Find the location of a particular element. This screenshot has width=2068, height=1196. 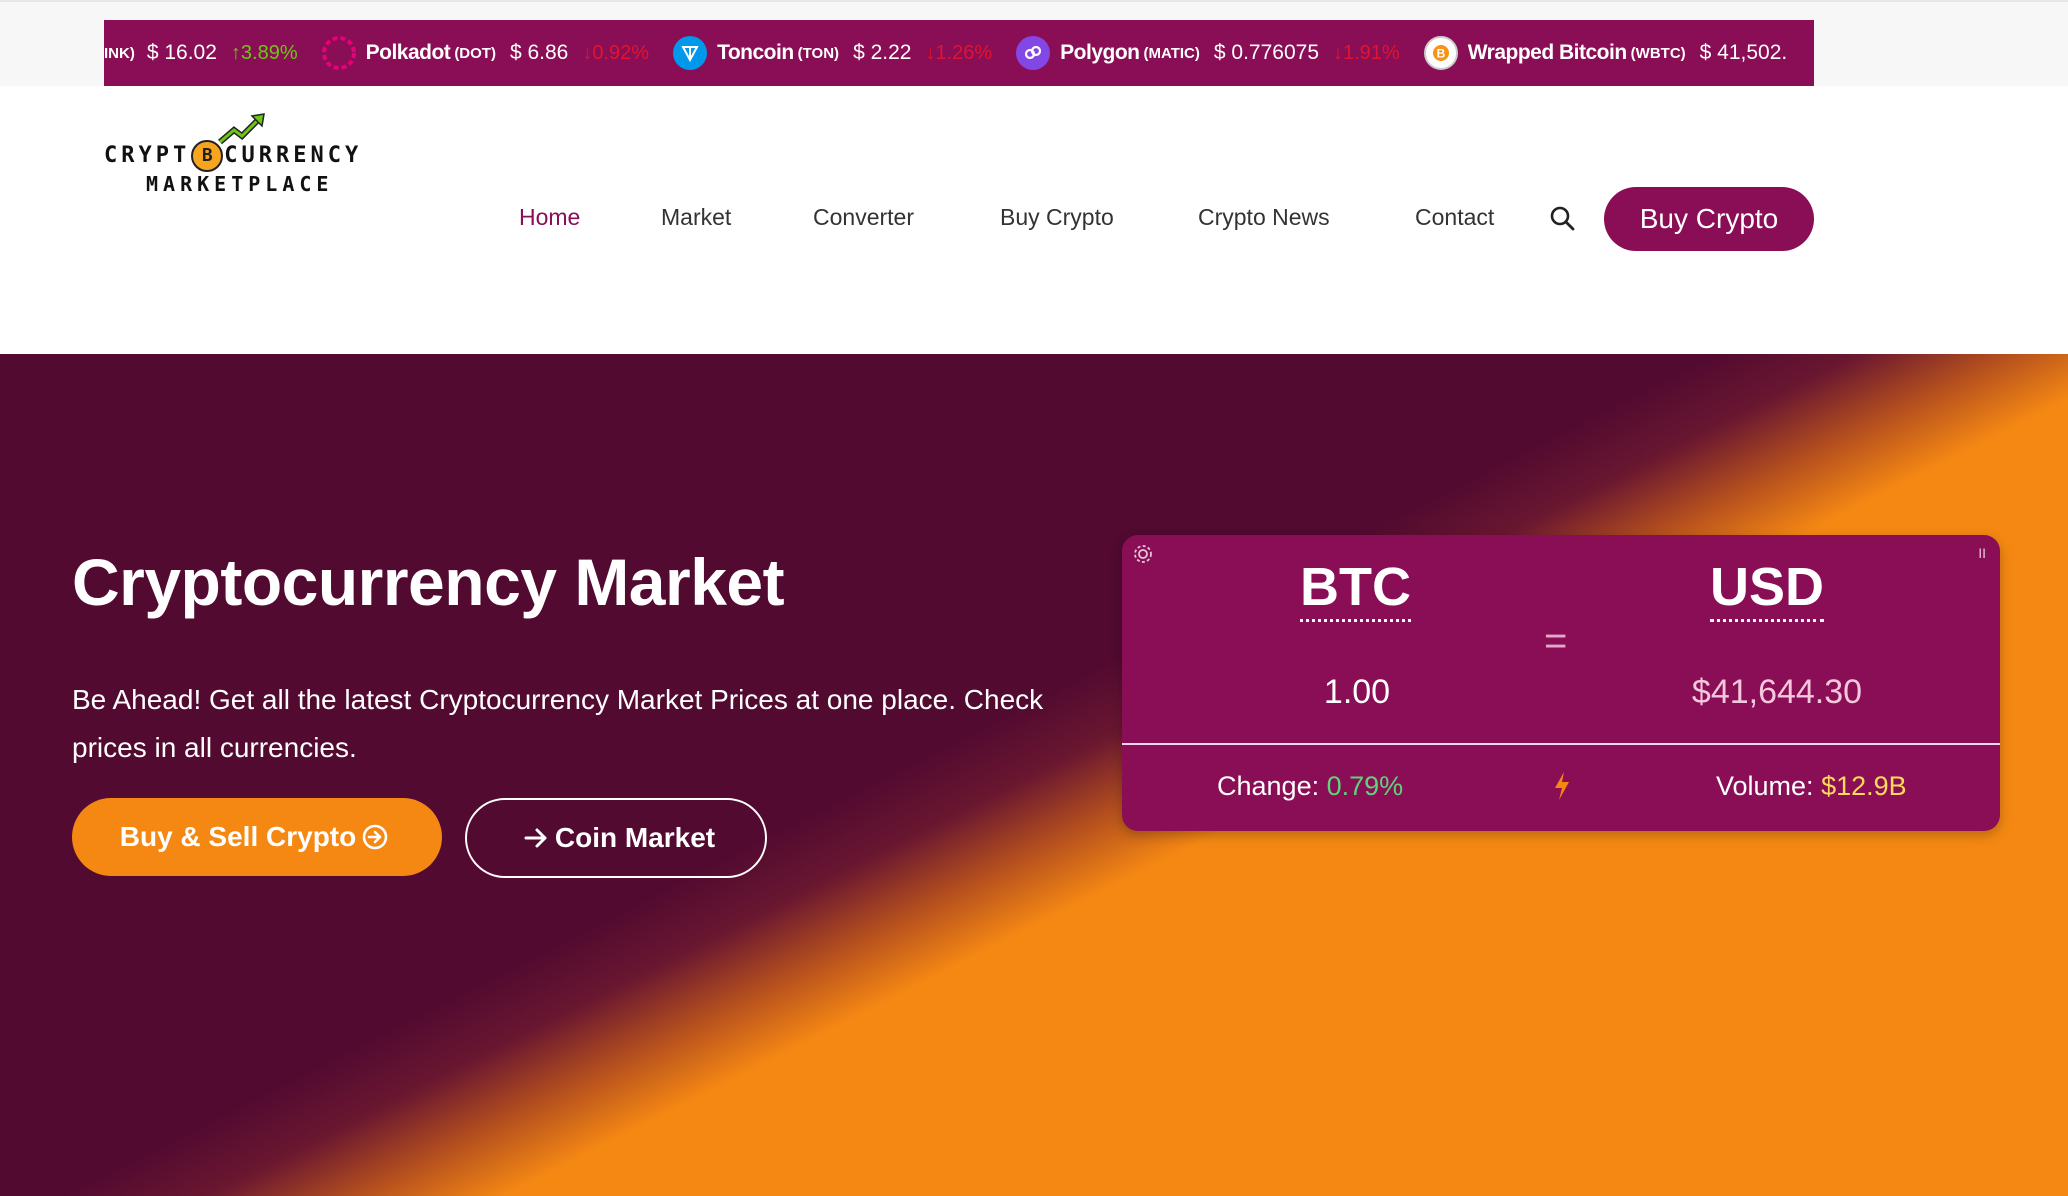

ticker-price: $ 16.02 is located at coordinates (181, 52).